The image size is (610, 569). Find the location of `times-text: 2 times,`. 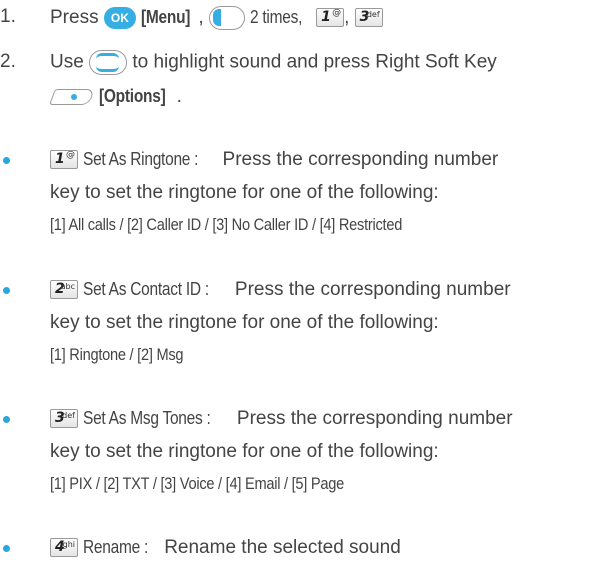

times-text: 2 times, is located at coordinates (276, 17).